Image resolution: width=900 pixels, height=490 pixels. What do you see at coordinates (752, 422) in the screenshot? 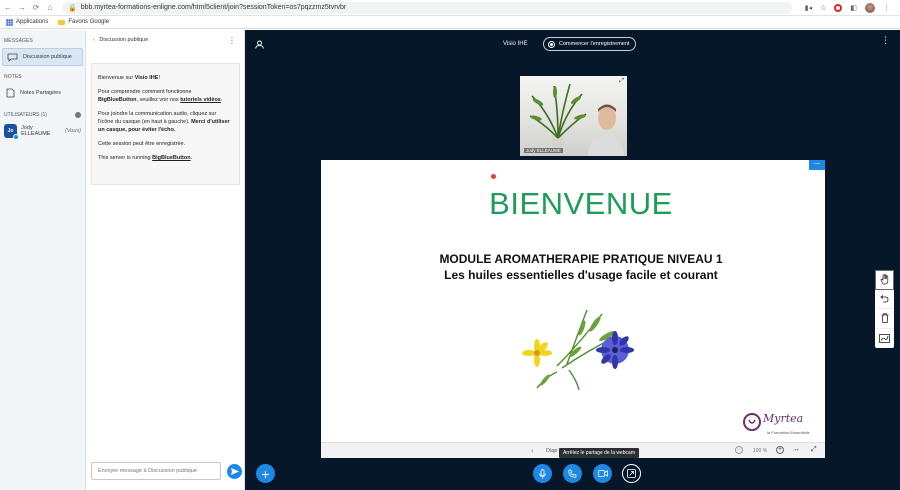
I see `myrtea-logo-icon` at bounding box center [752, 422].